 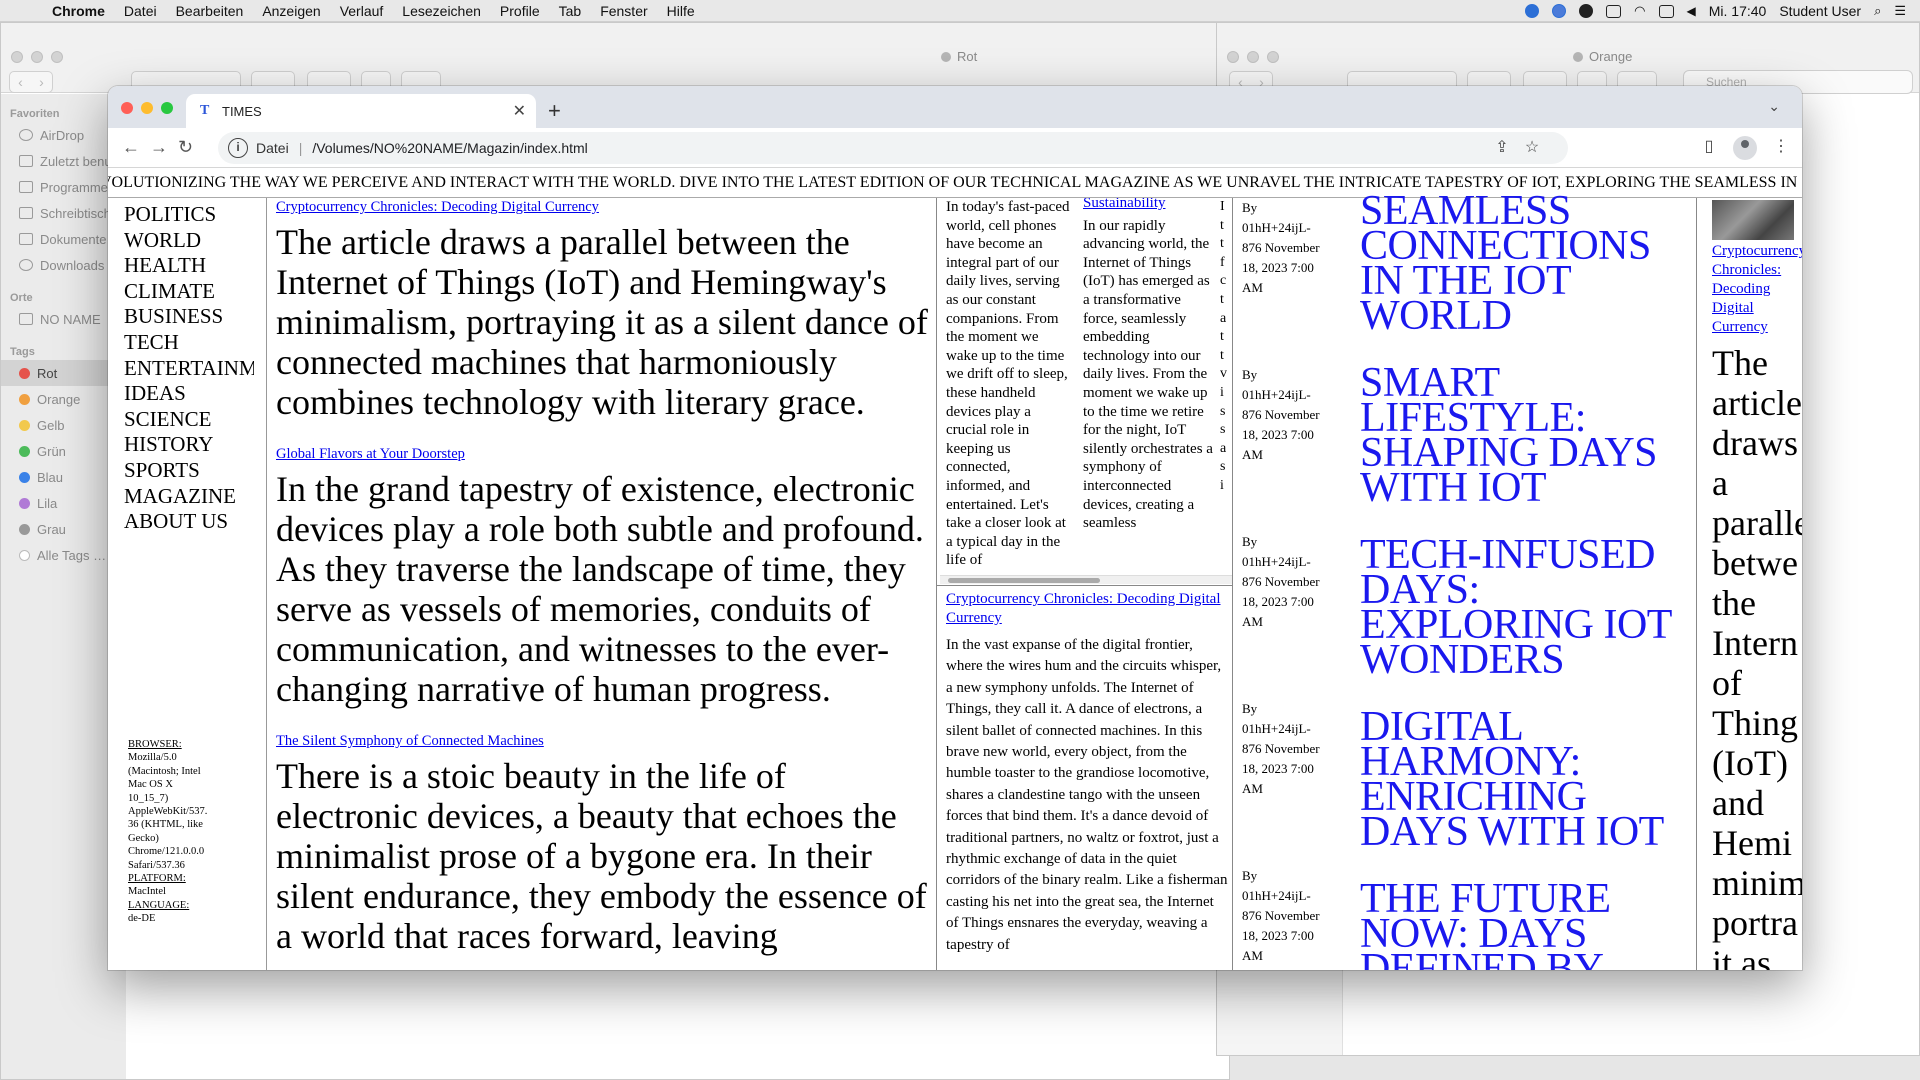 I want to click on status-app2-icon, so click(x=1559, y=11).